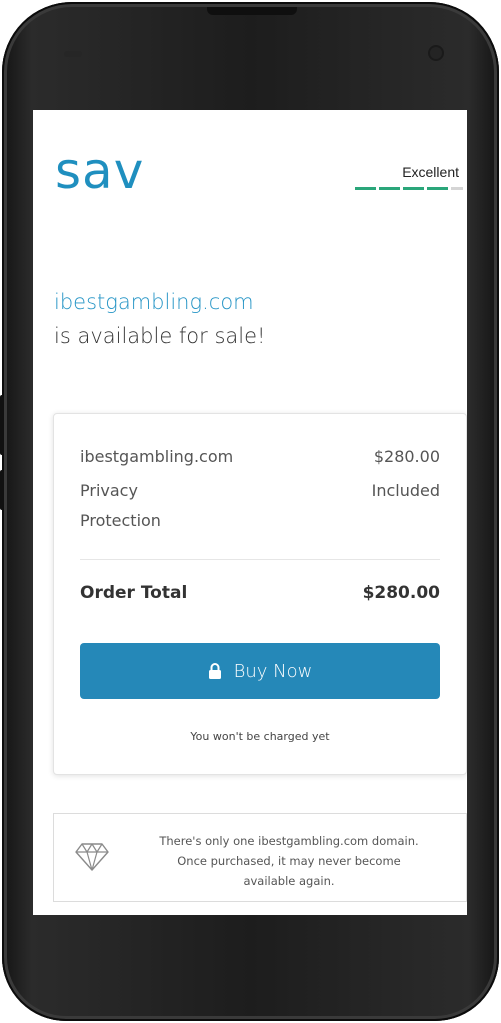  What do you see at coordinates (457, 188) in the screenshot?
I see `rating-bar-empty` at bounding box center [457, 188].